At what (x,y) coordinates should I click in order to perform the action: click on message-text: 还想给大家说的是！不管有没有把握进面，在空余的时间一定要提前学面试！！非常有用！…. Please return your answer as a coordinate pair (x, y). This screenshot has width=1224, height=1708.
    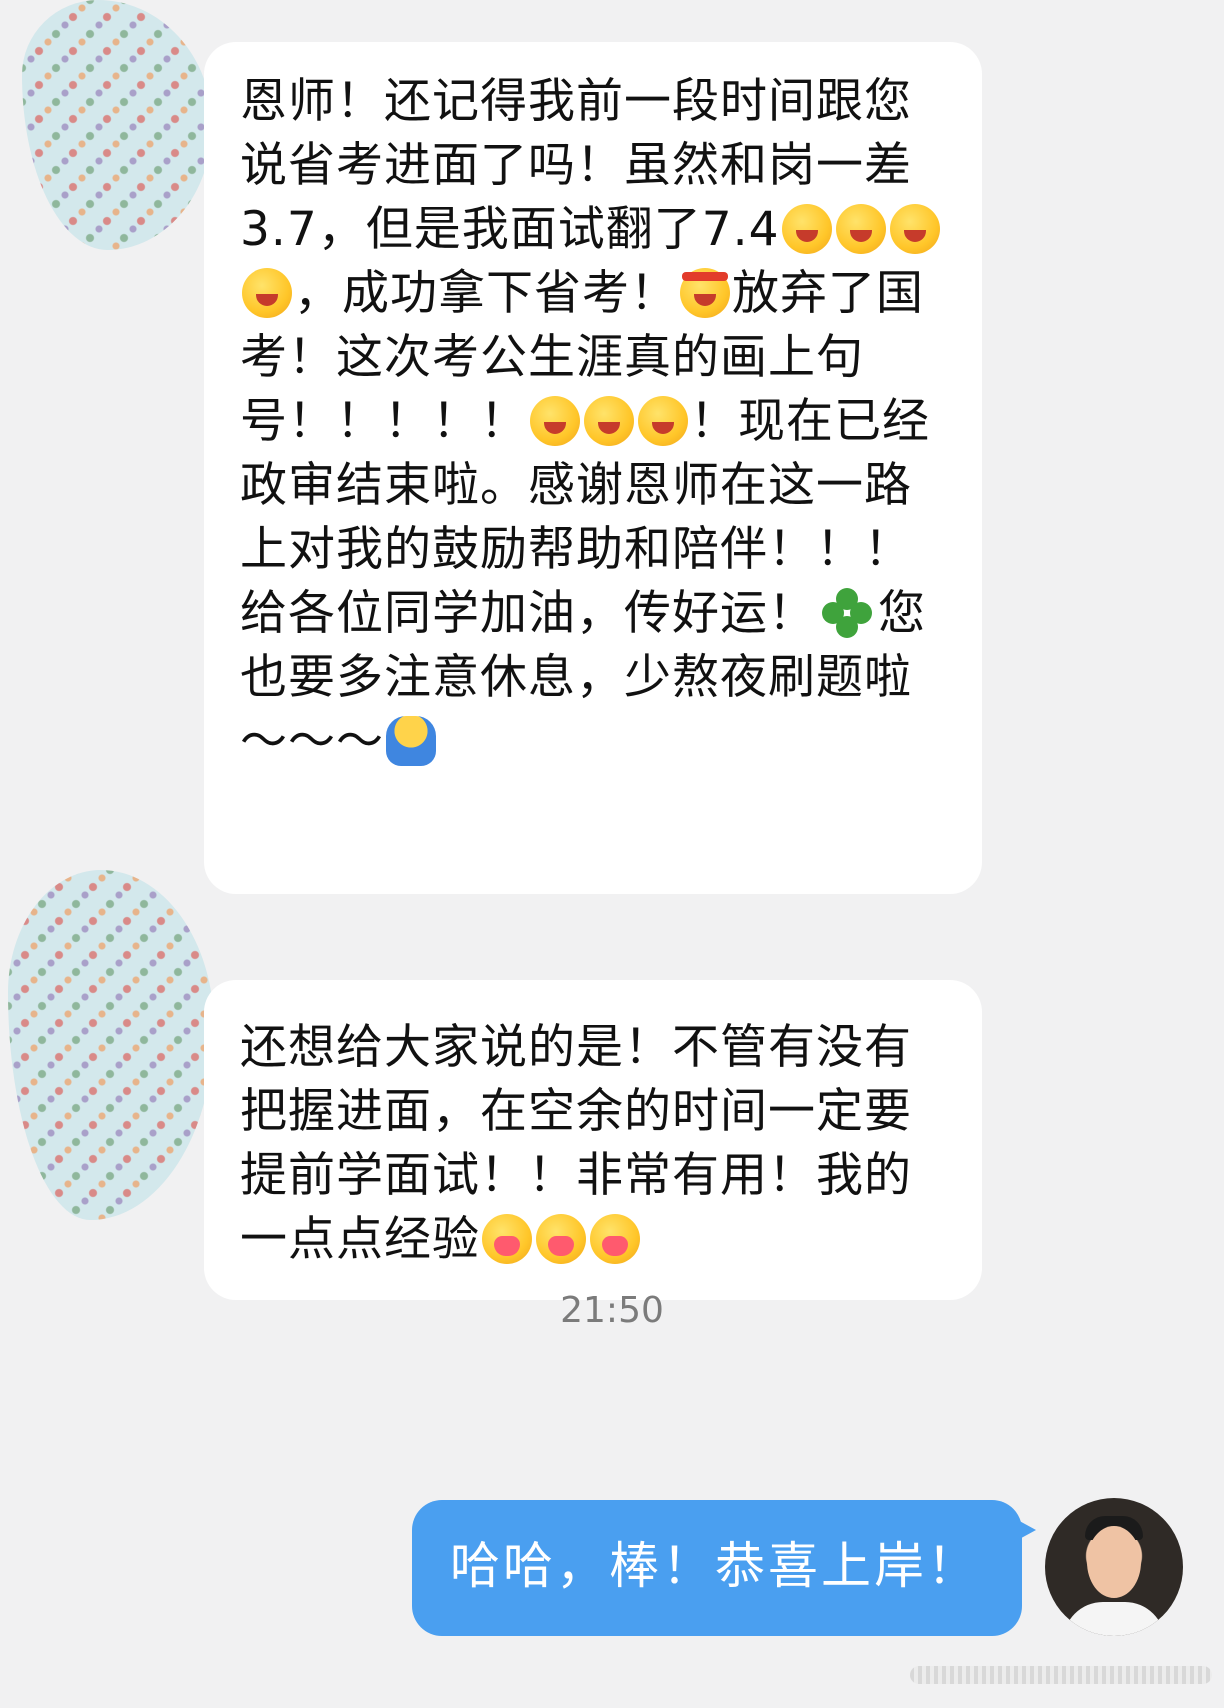
    Looking at the image, I should click on (576, 1143).